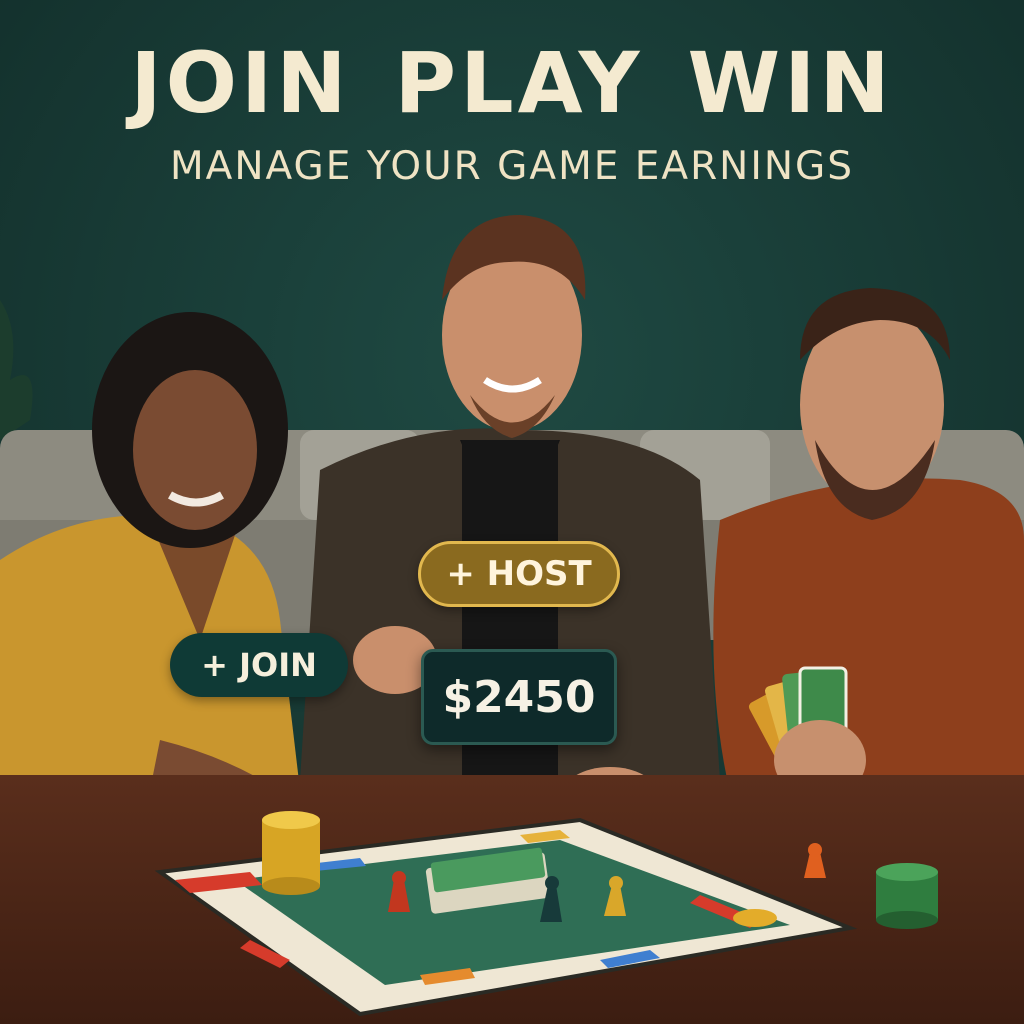 This screenshot has height=1024, width=1024. Describe the element at coordinates (907, 896) in the screenshot. I see `green-coin-stack` at that location.